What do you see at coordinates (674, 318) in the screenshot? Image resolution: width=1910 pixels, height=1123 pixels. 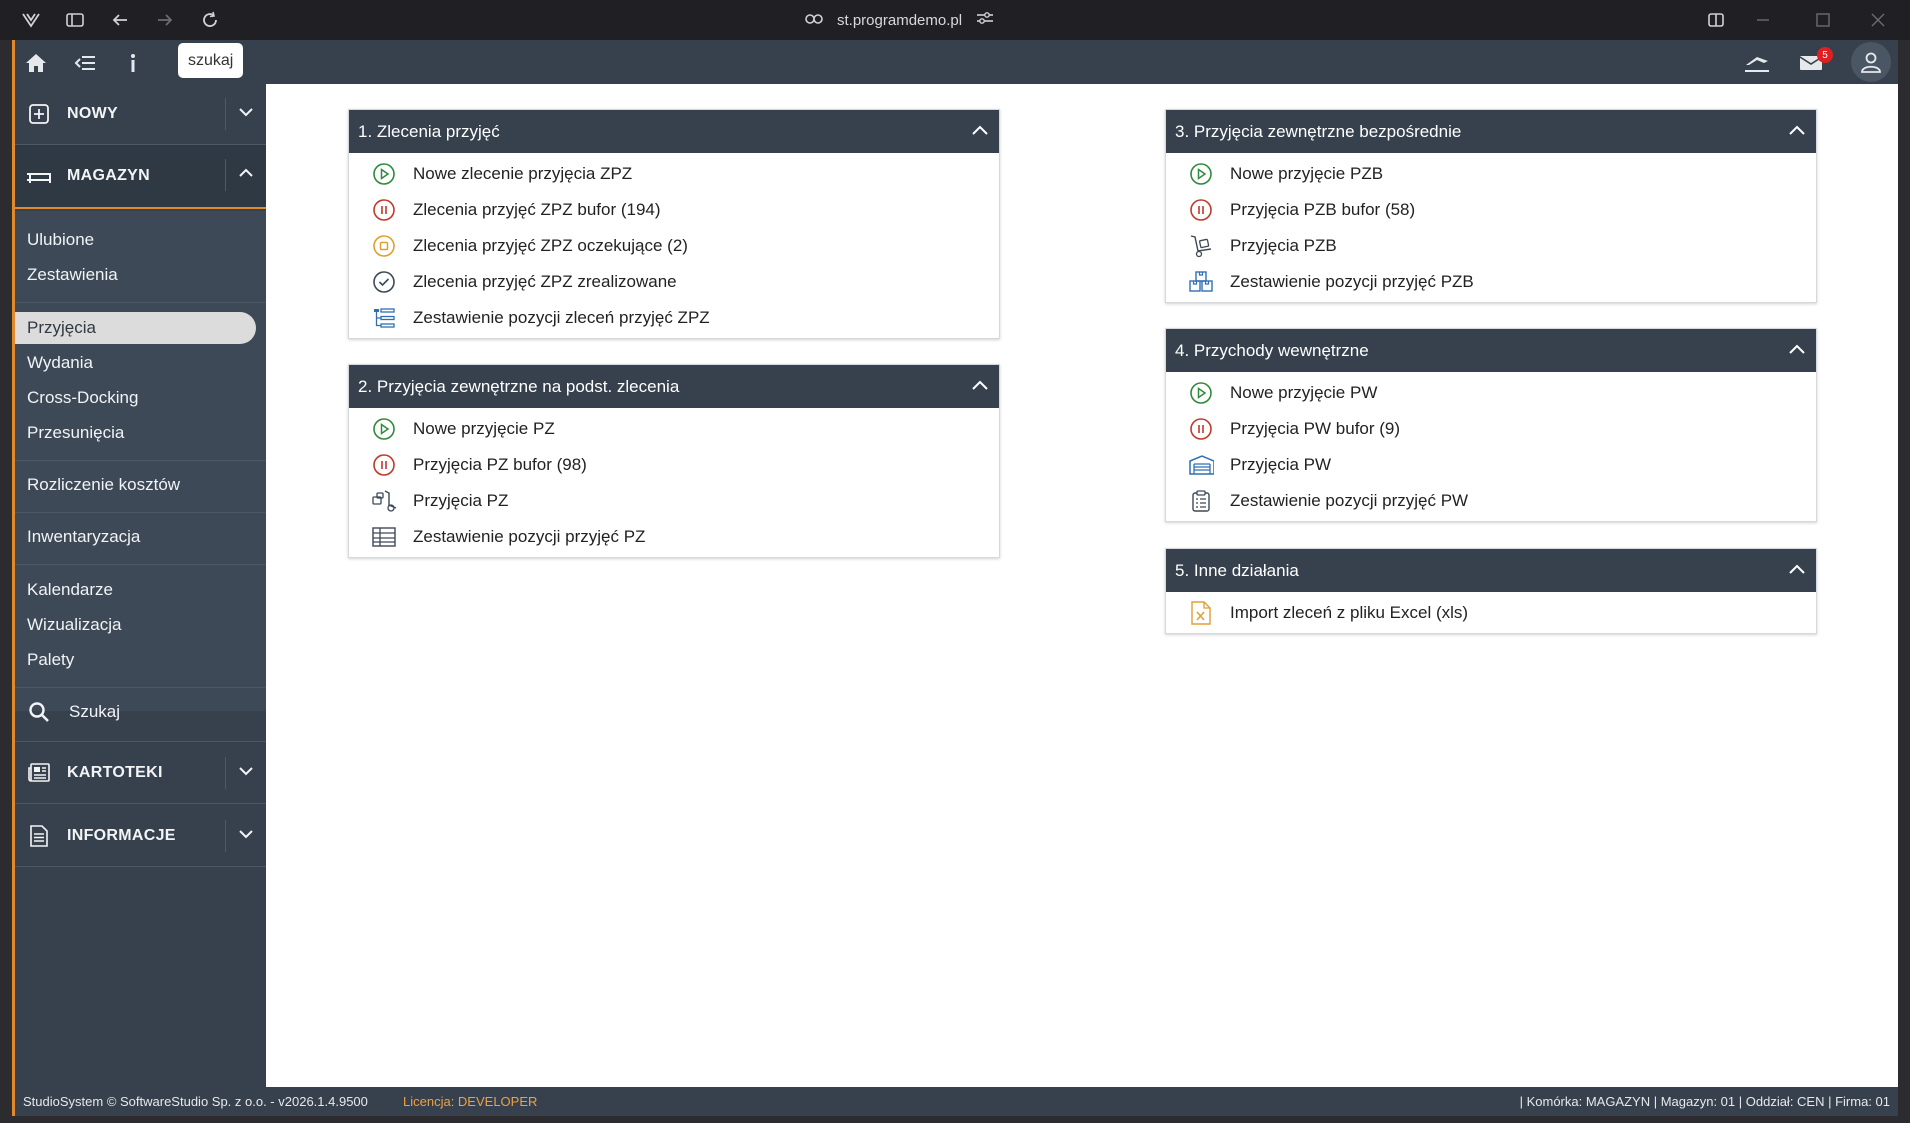 I see `menu-link: Zestawienie pozycji zleceń przyjęć ZPZ` at bounding box center [674, 318].